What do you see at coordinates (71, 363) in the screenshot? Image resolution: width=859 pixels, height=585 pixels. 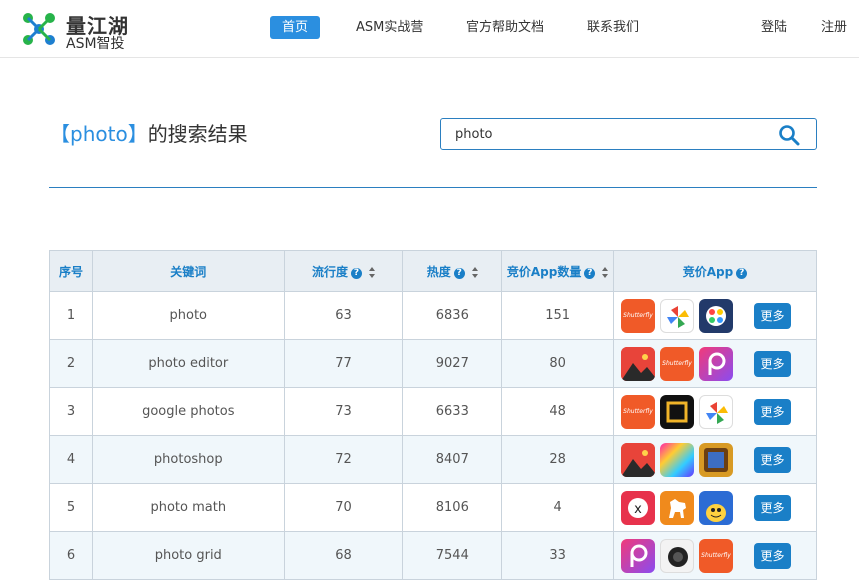 I see `cell-index: 2` at bounding box center [71, 363].